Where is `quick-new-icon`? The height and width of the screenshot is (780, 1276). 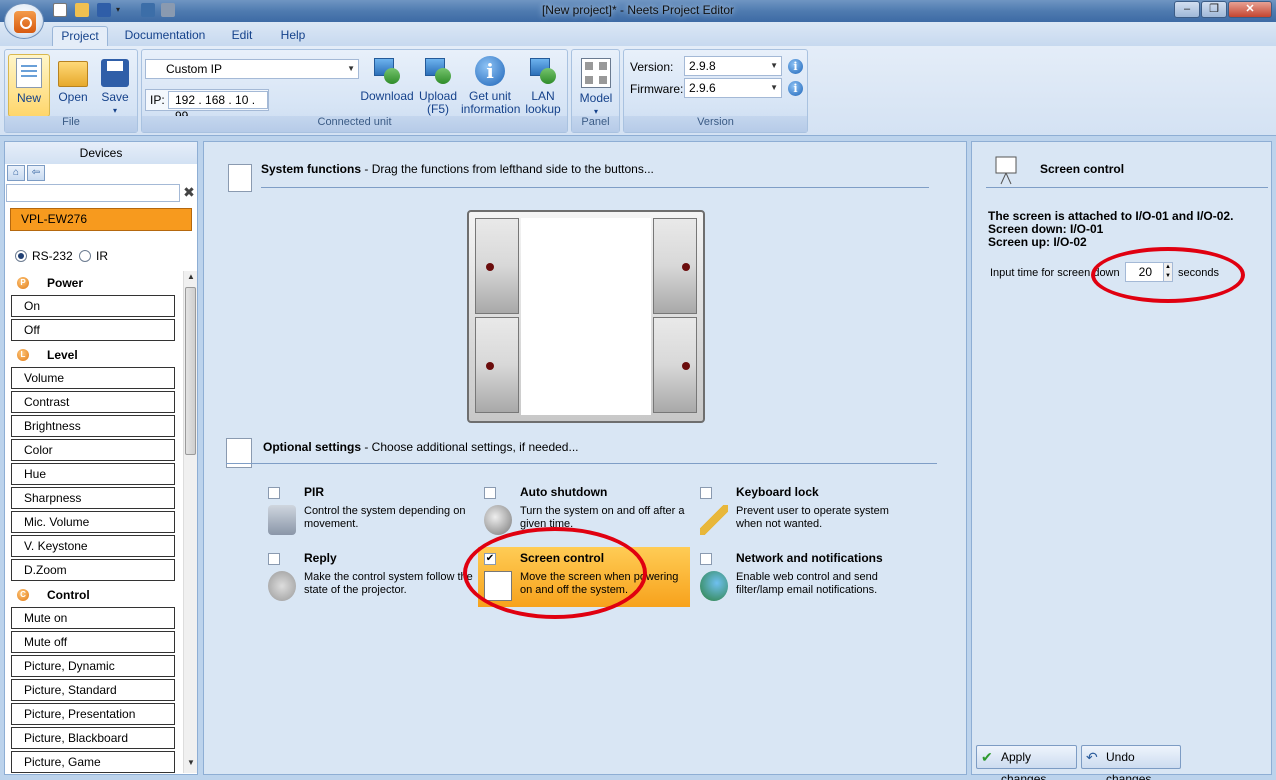
quick-new-icon is located at coordinates (60, 10).